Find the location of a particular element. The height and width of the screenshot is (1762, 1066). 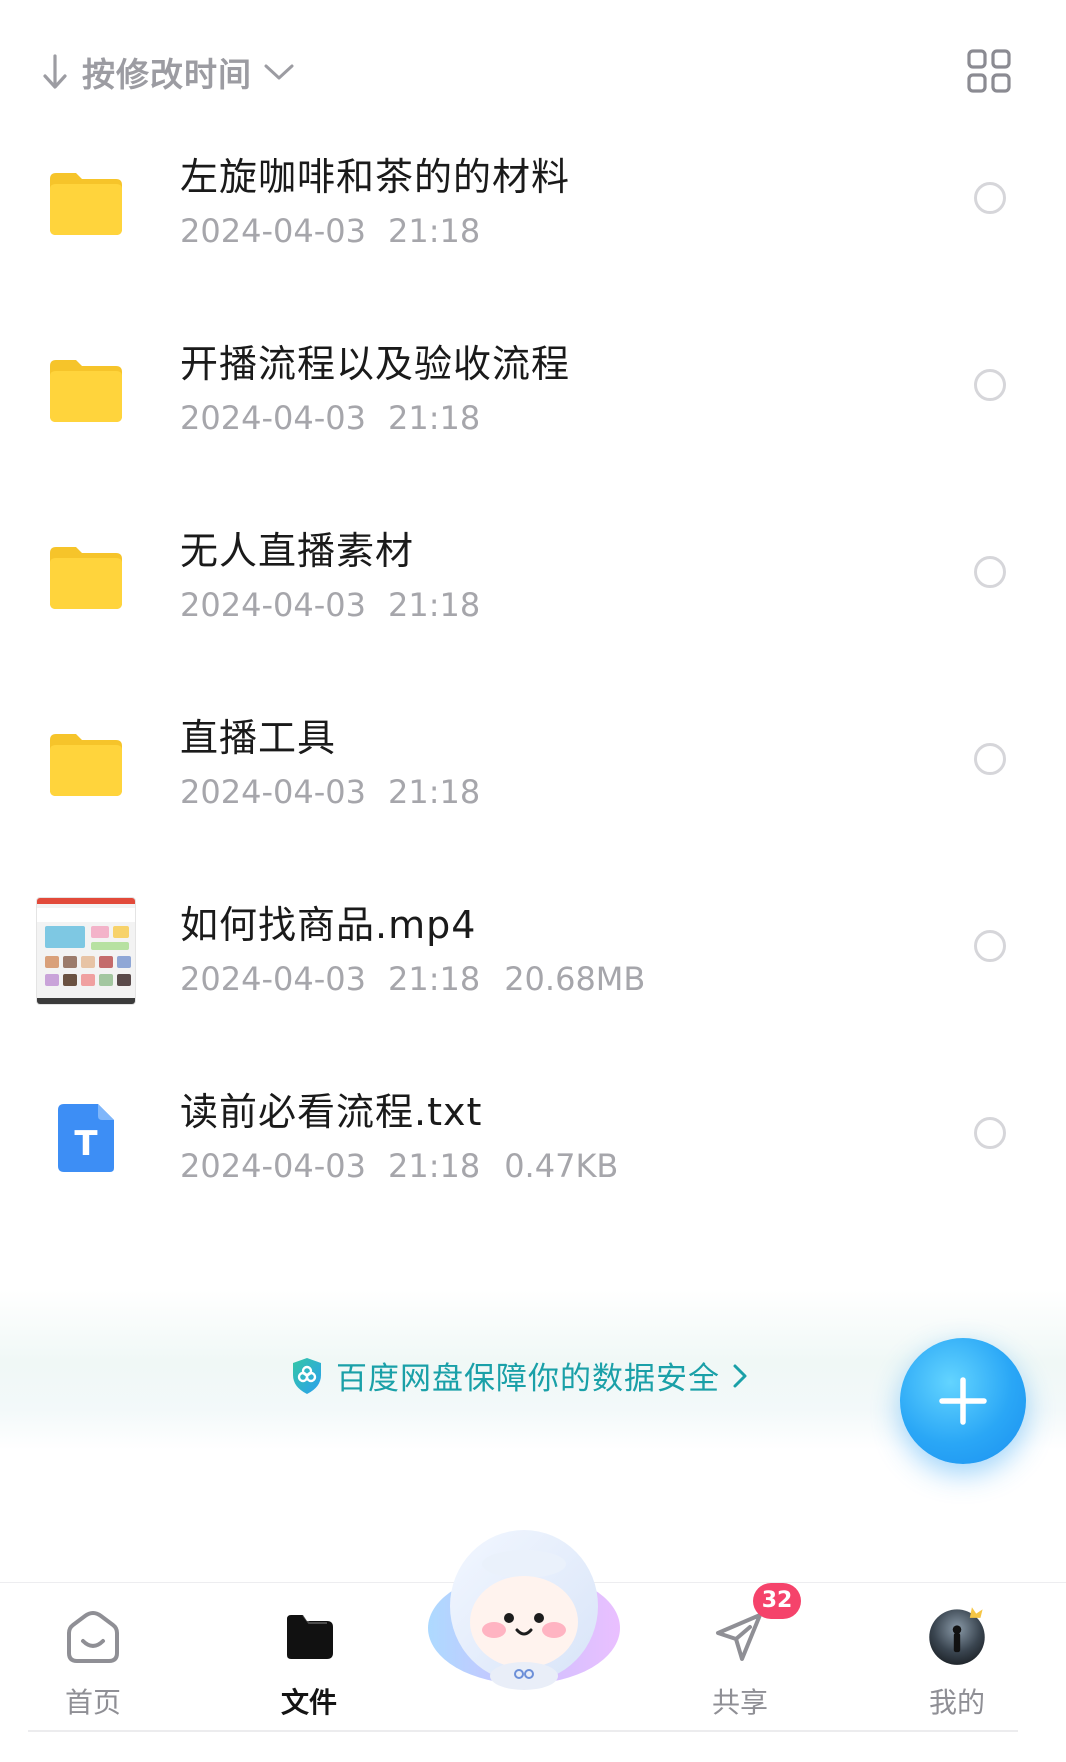

plus-icon is located at coordinates (963, 1401).